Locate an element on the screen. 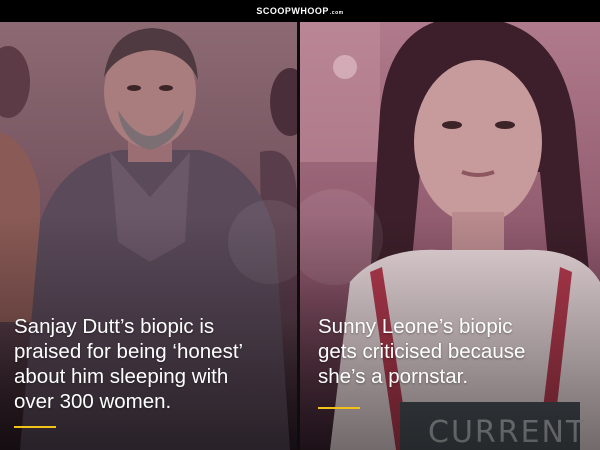 This screenshot has width=600, height=450. brand-logo: SCOOPWHOOP.com is located at coordinates (300, 11).